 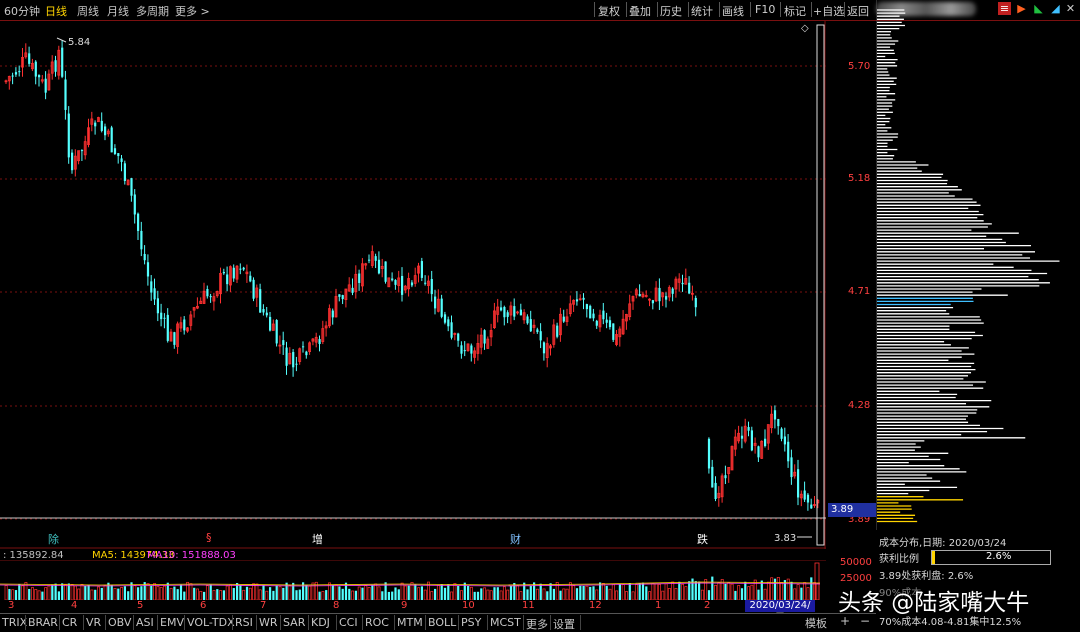 I want to click on profit-value: 2.6%, so click(x=999, y=556).